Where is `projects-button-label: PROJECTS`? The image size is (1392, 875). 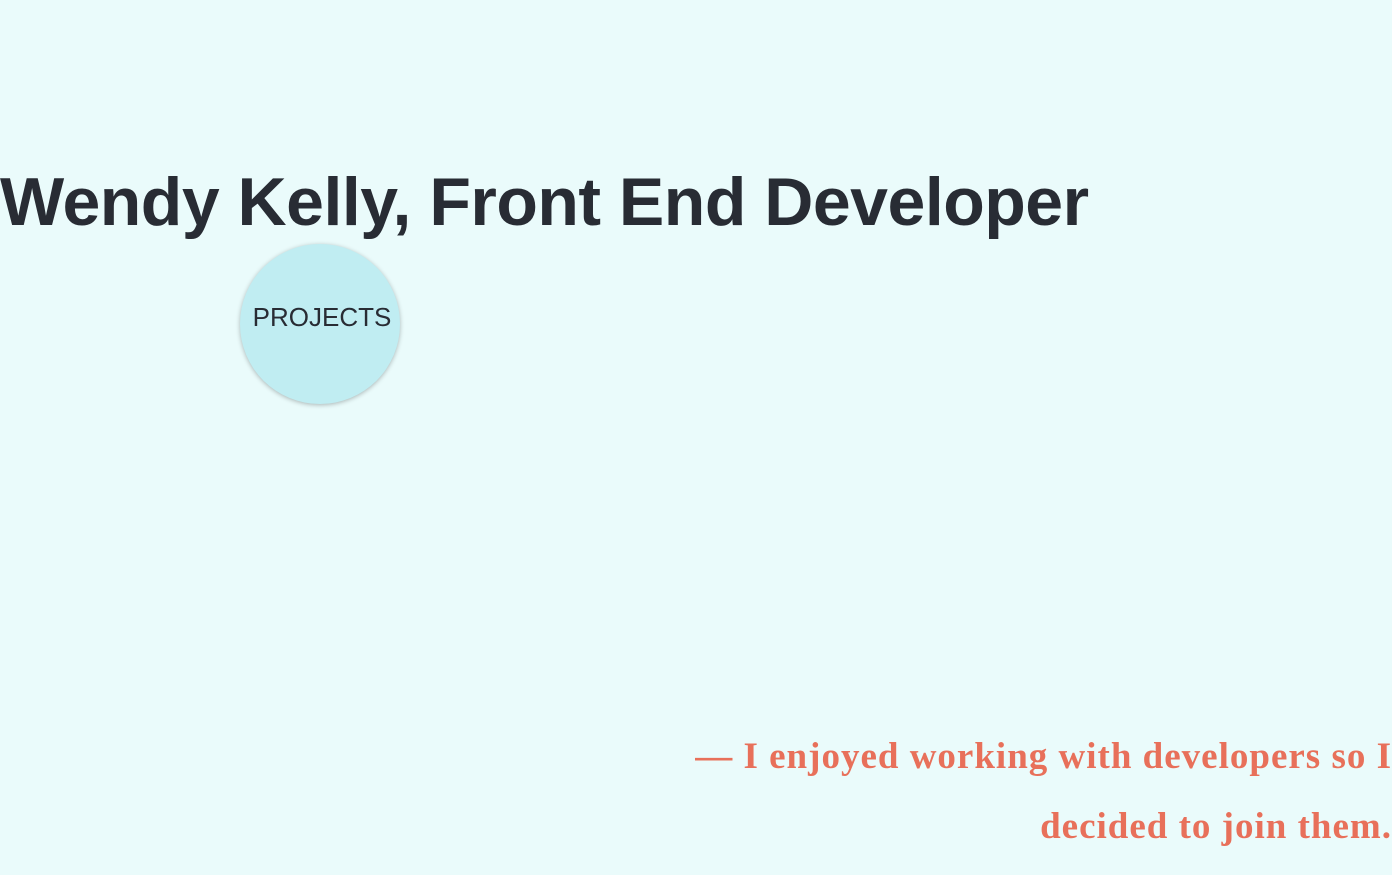
projects-button-label: PROJECTS is located at coordinates (322, 316).